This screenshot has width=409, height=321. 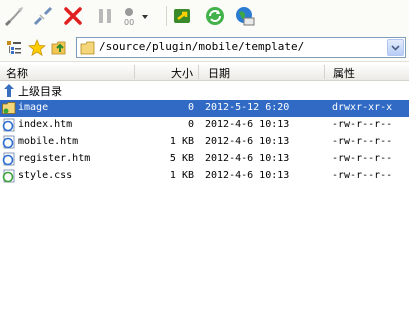 What do you see at coordinates (43, 16) in the screenshot?
I see `disconnect-icon` at bounding box center [43, 16].